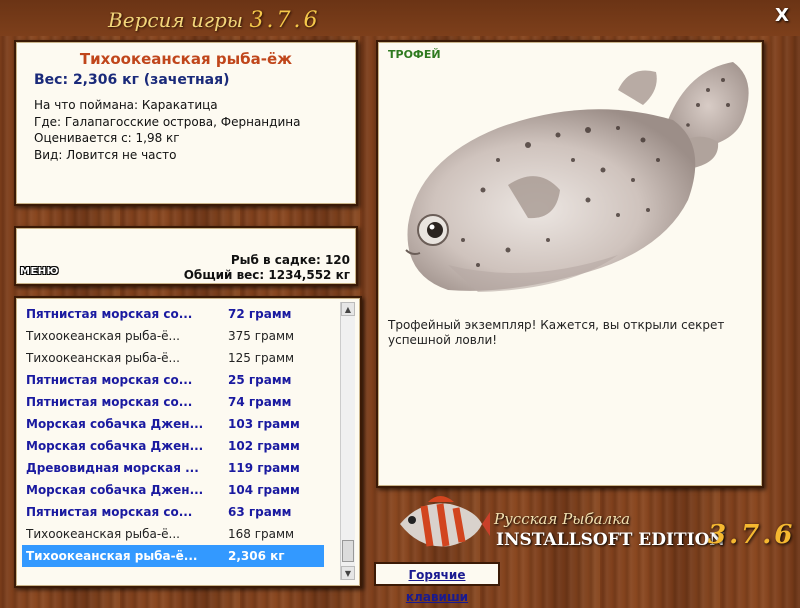 The height and width of the screenshot is (608, 800). What do you see at coordinates (264, 424) in the screenshot?
I see `catch-fish-weight: 103 грамм` at bounding box center [264, 424].